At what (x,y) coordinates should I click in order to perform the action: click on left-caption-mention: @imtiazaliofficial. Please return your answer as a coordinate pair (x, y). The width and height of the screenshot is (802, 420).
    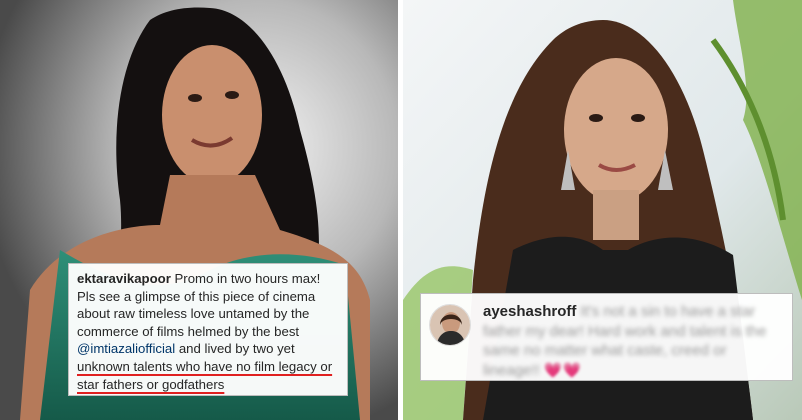
    Looking at the image, I should click on (126, 348).